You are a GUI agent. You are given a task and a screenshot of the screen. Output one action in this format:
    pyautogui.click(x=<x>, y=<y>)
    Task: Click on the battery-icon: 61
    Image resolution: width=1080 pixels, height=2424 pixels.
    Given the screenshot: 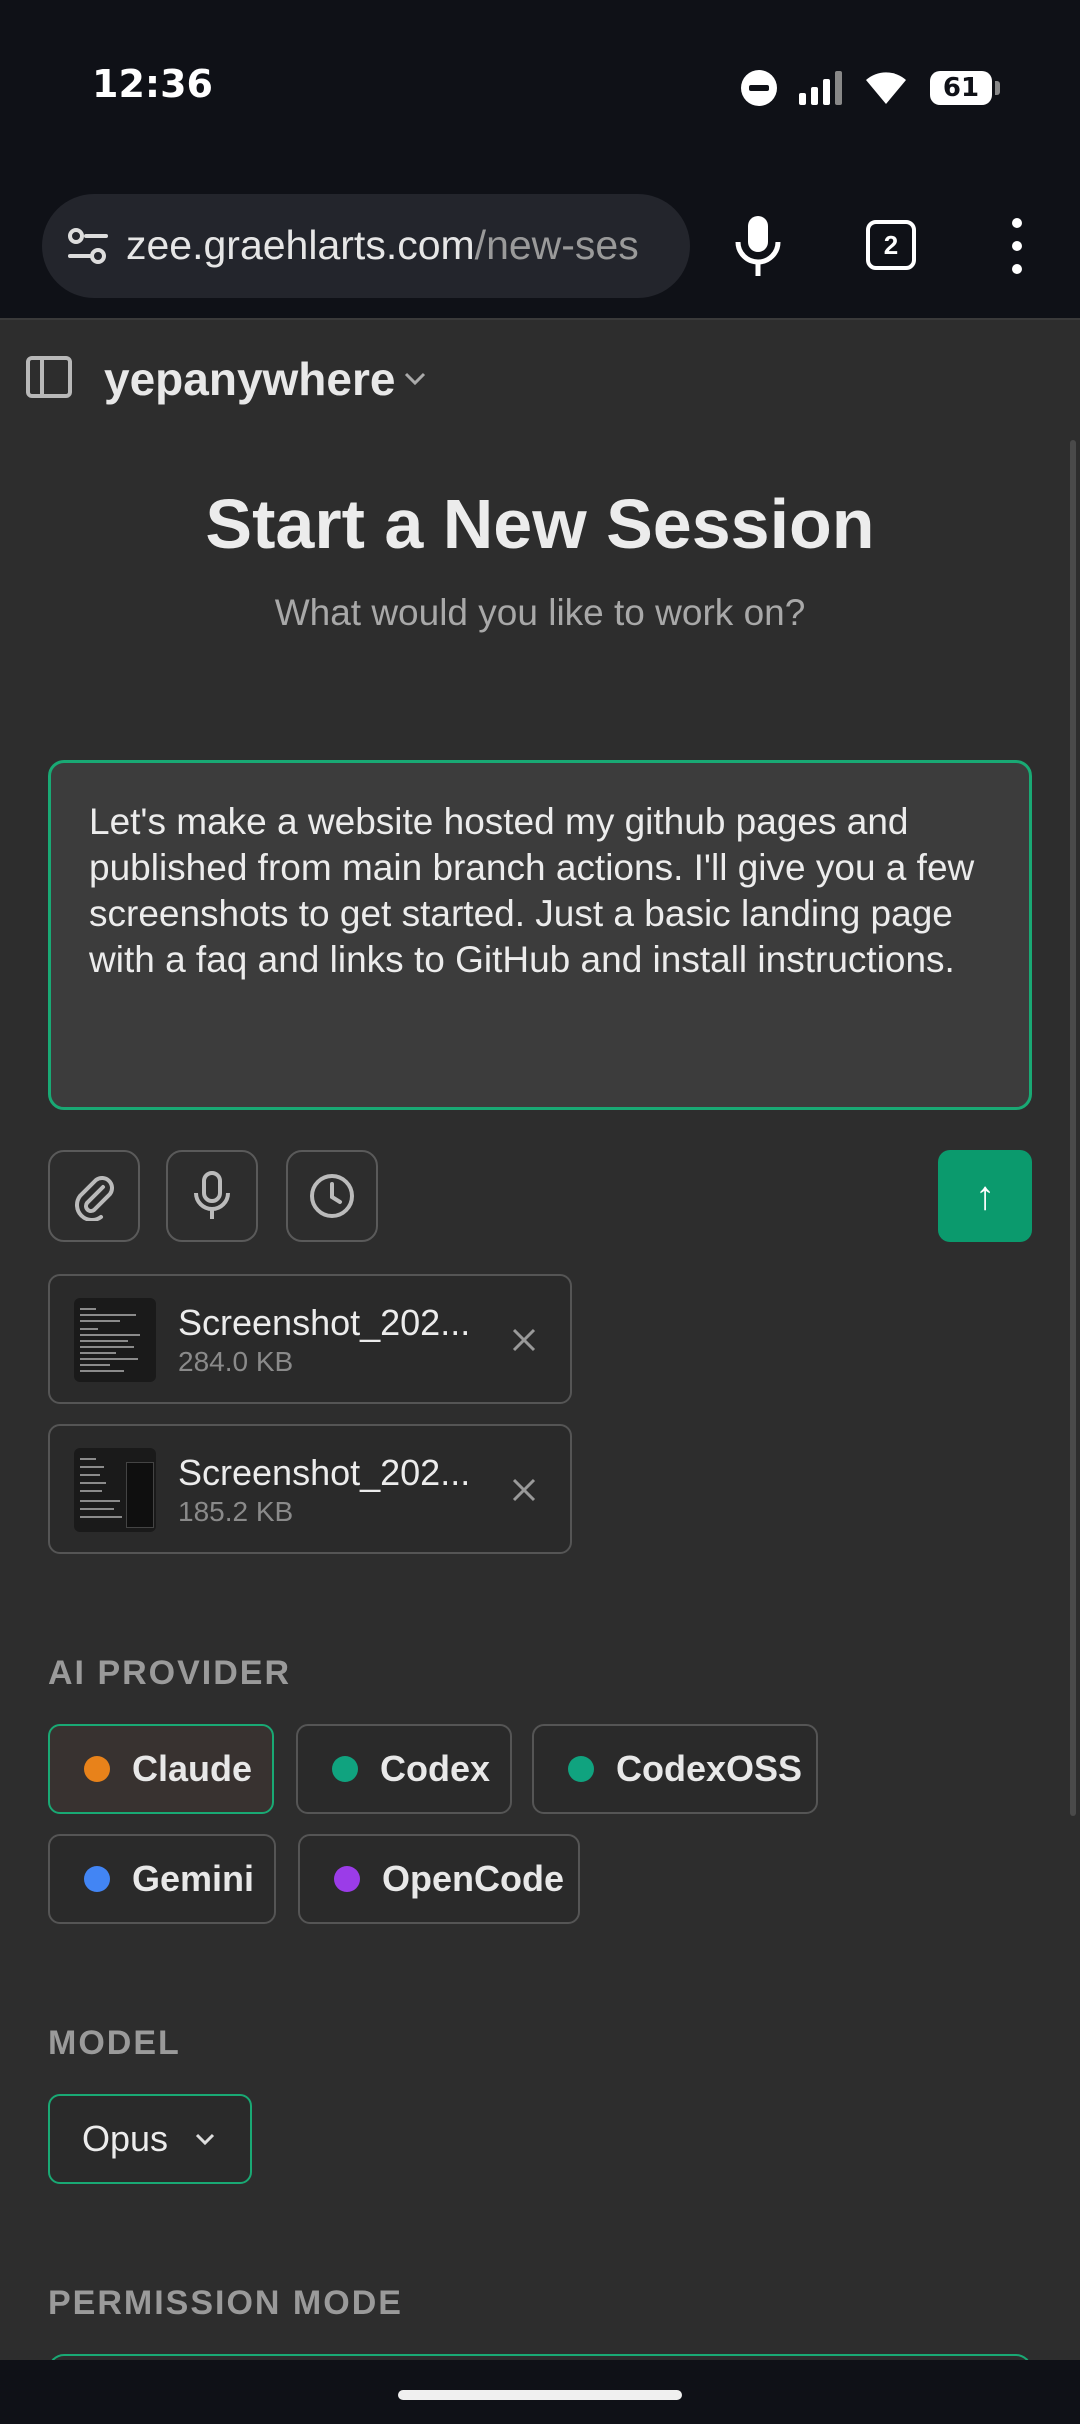 What is the action you would take?
    pyautogui.click(x=965, y=88)
    